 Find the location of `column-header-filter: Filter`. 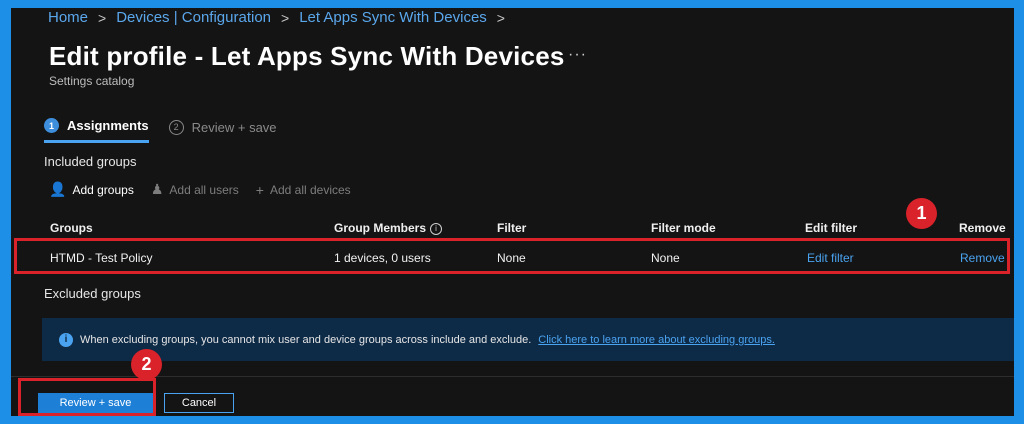

column-header-filter: Filter is located at coordinates (511, 228).